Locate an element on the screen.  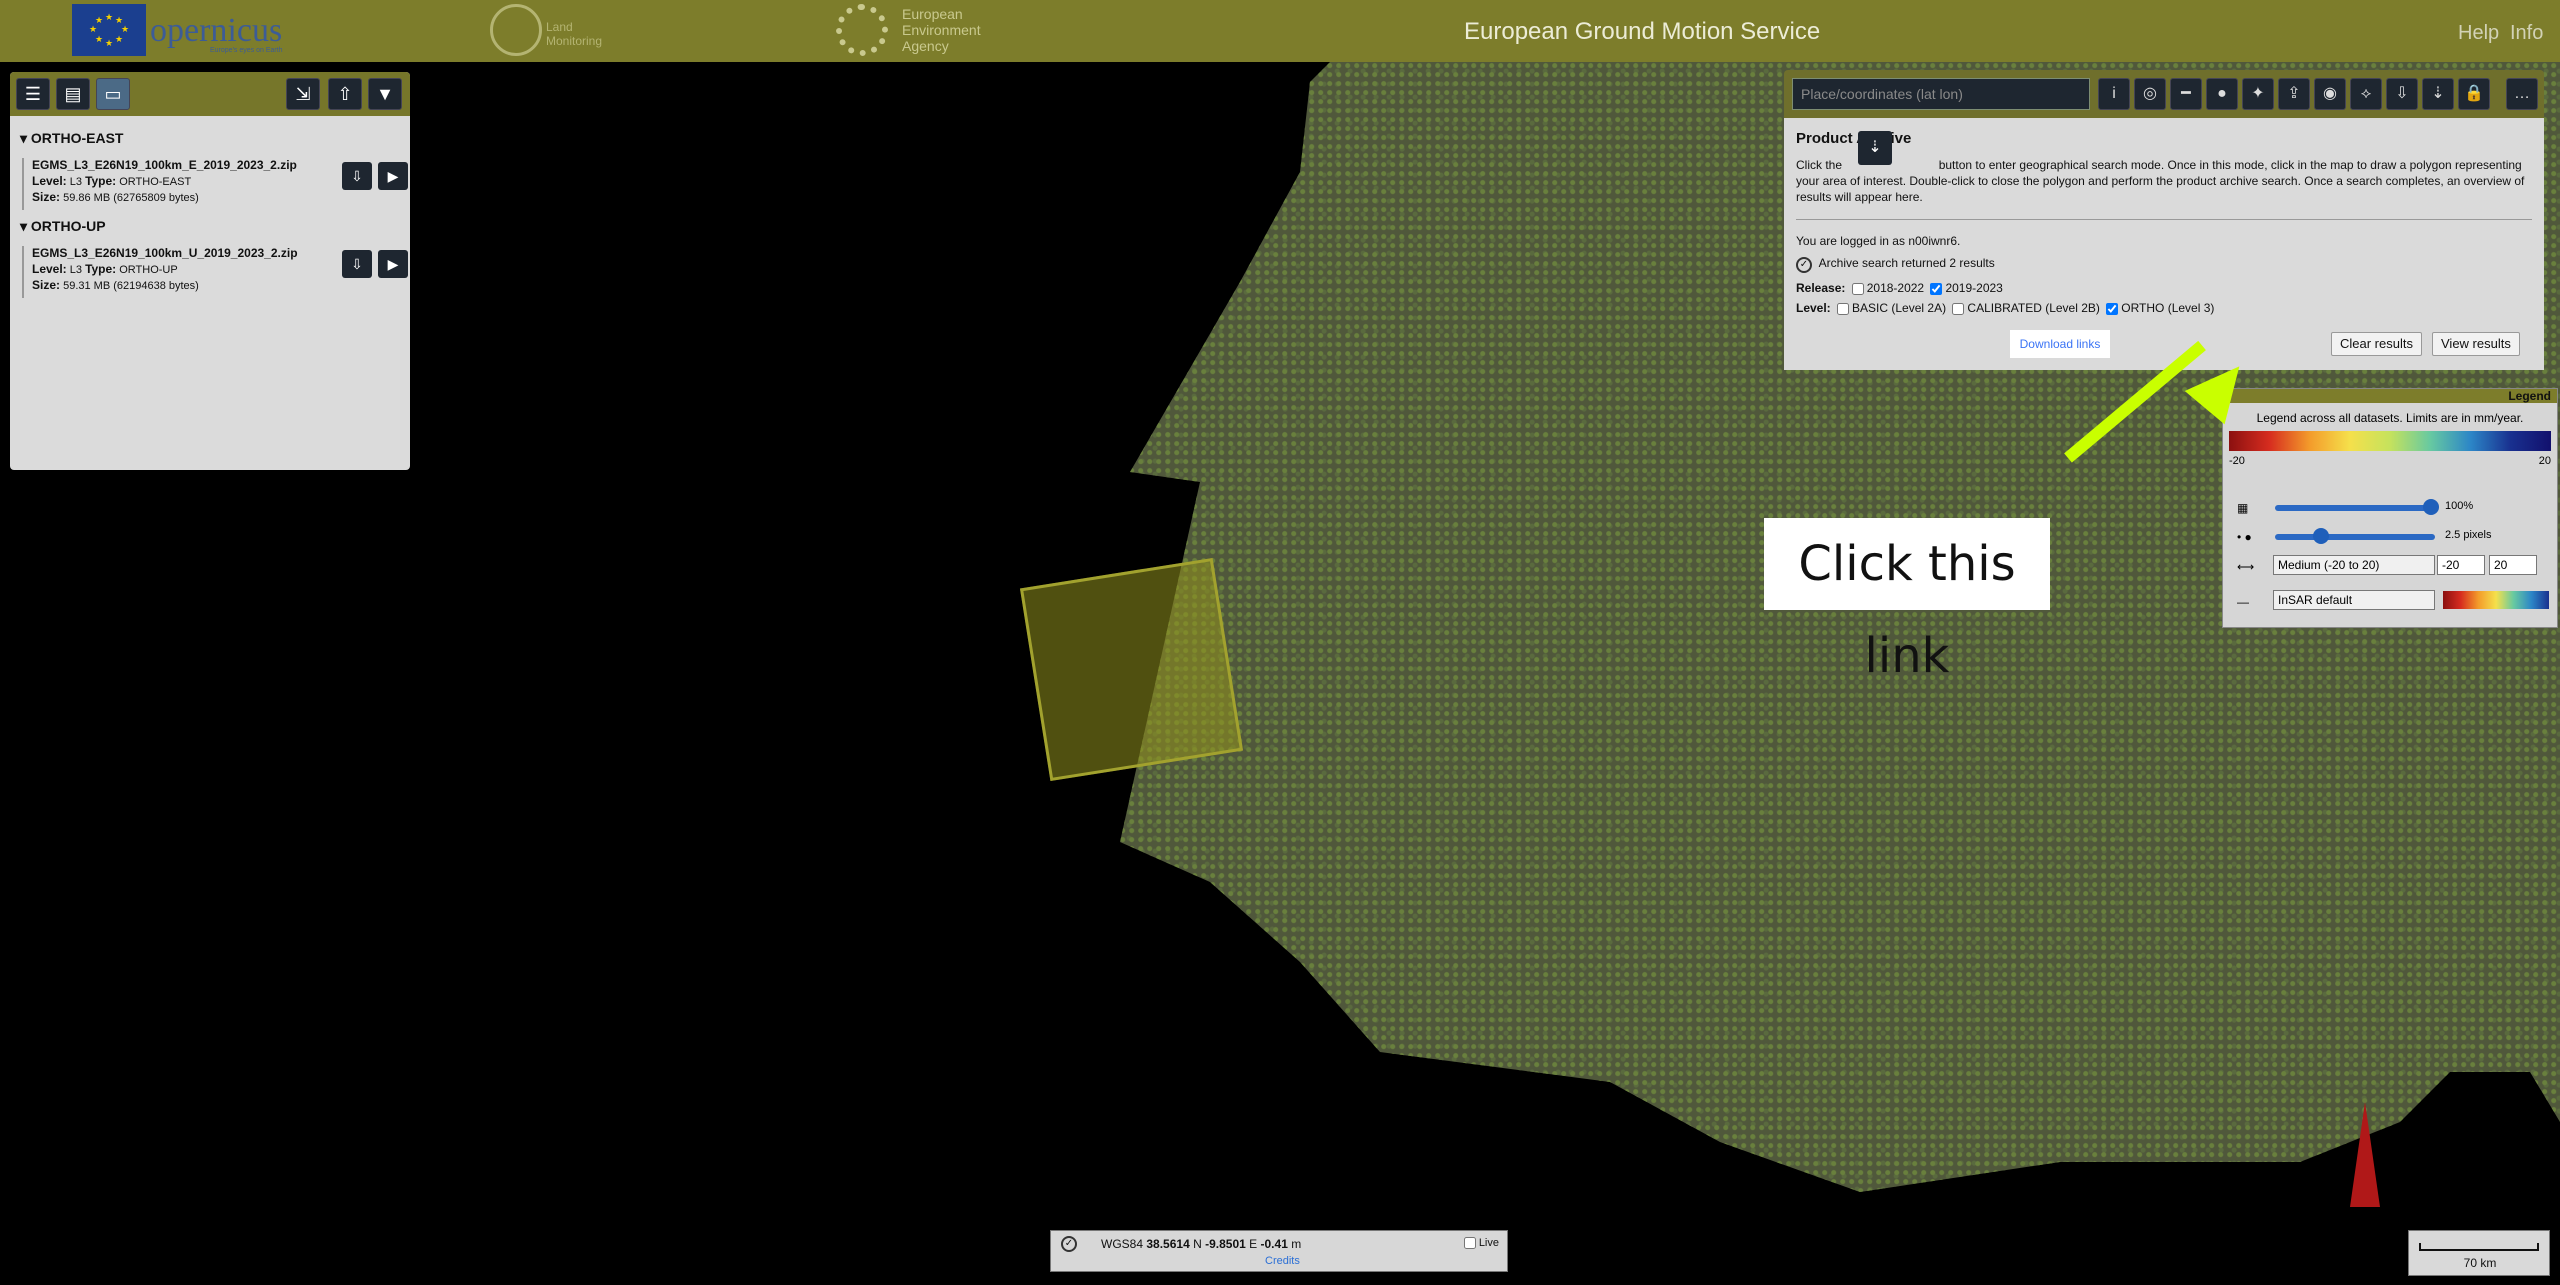
eea-text: European Environment Agency is located at coordinates (941, 30).